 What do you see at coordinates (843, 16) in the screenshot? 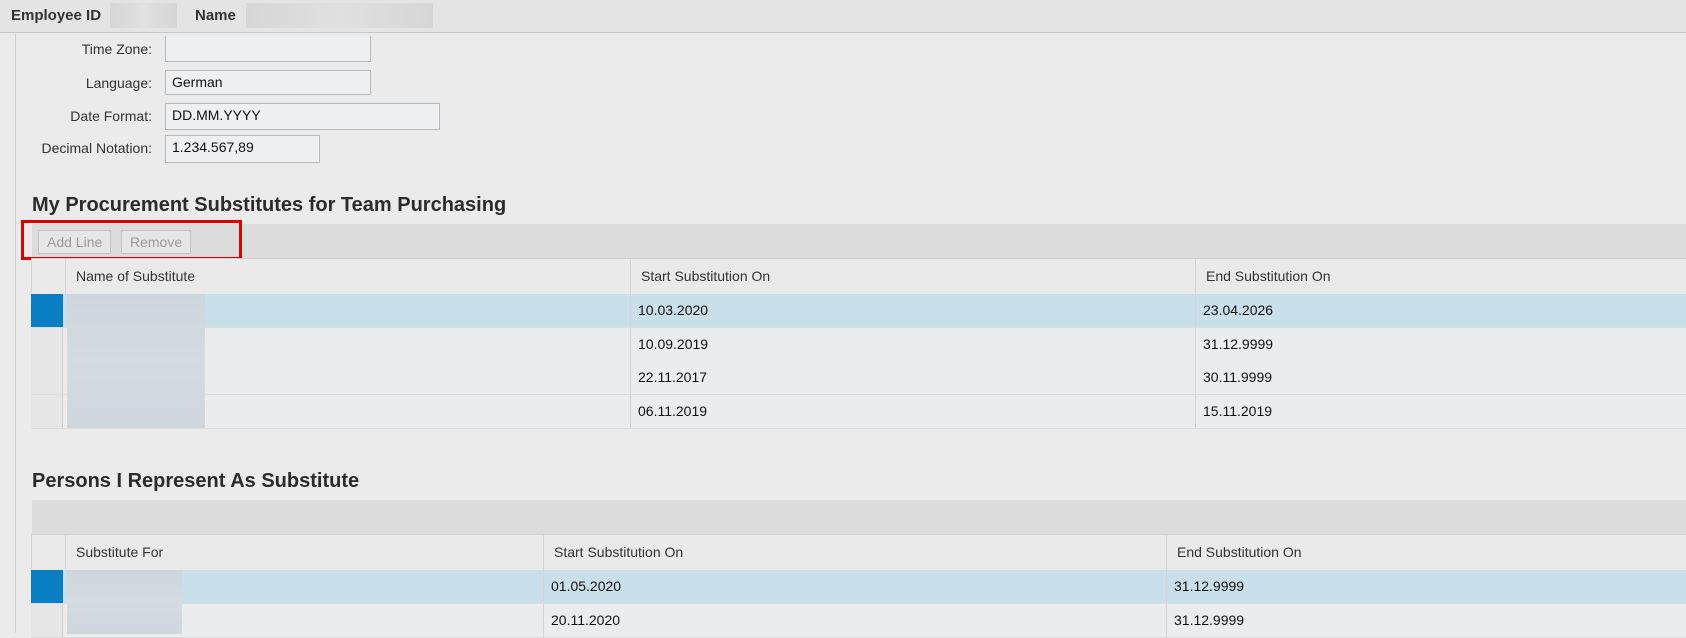
I see `employee-header: Employee ID Name` at bounding box center [843, 16].